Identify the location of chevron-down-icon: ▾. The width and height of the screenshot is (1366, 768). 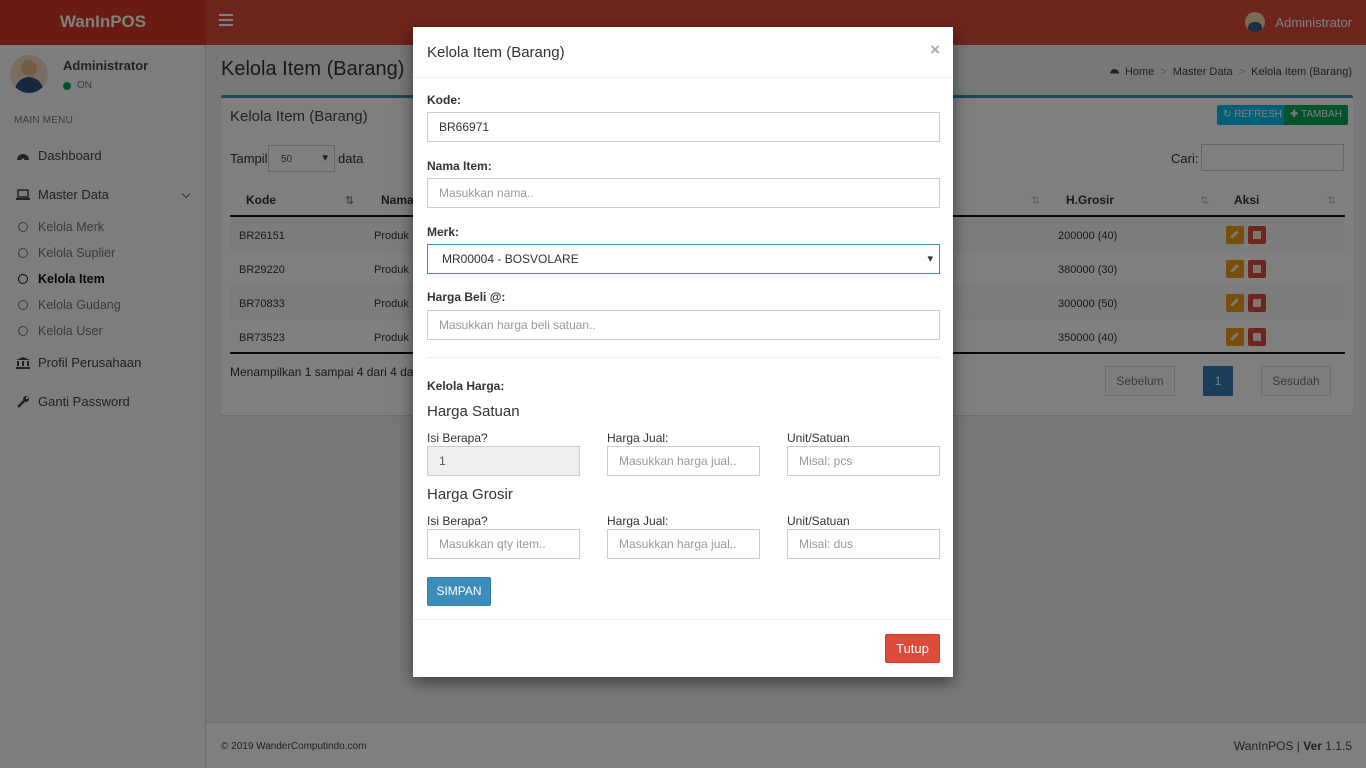
(930, 259).